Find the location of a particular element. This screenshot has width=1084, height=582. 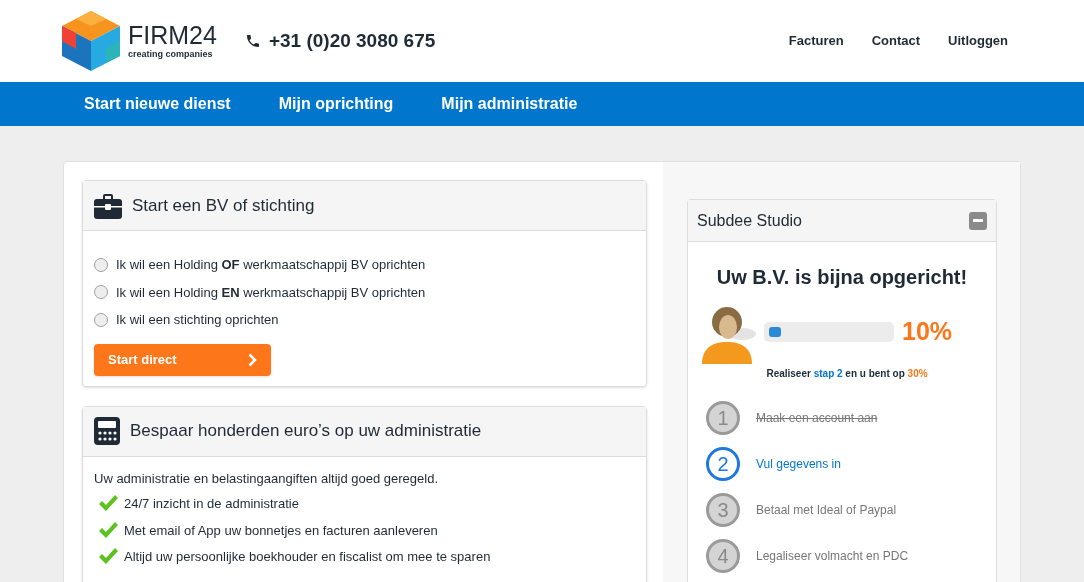

nav-link: Mijn oprichting is located at coordinates (336, 104).